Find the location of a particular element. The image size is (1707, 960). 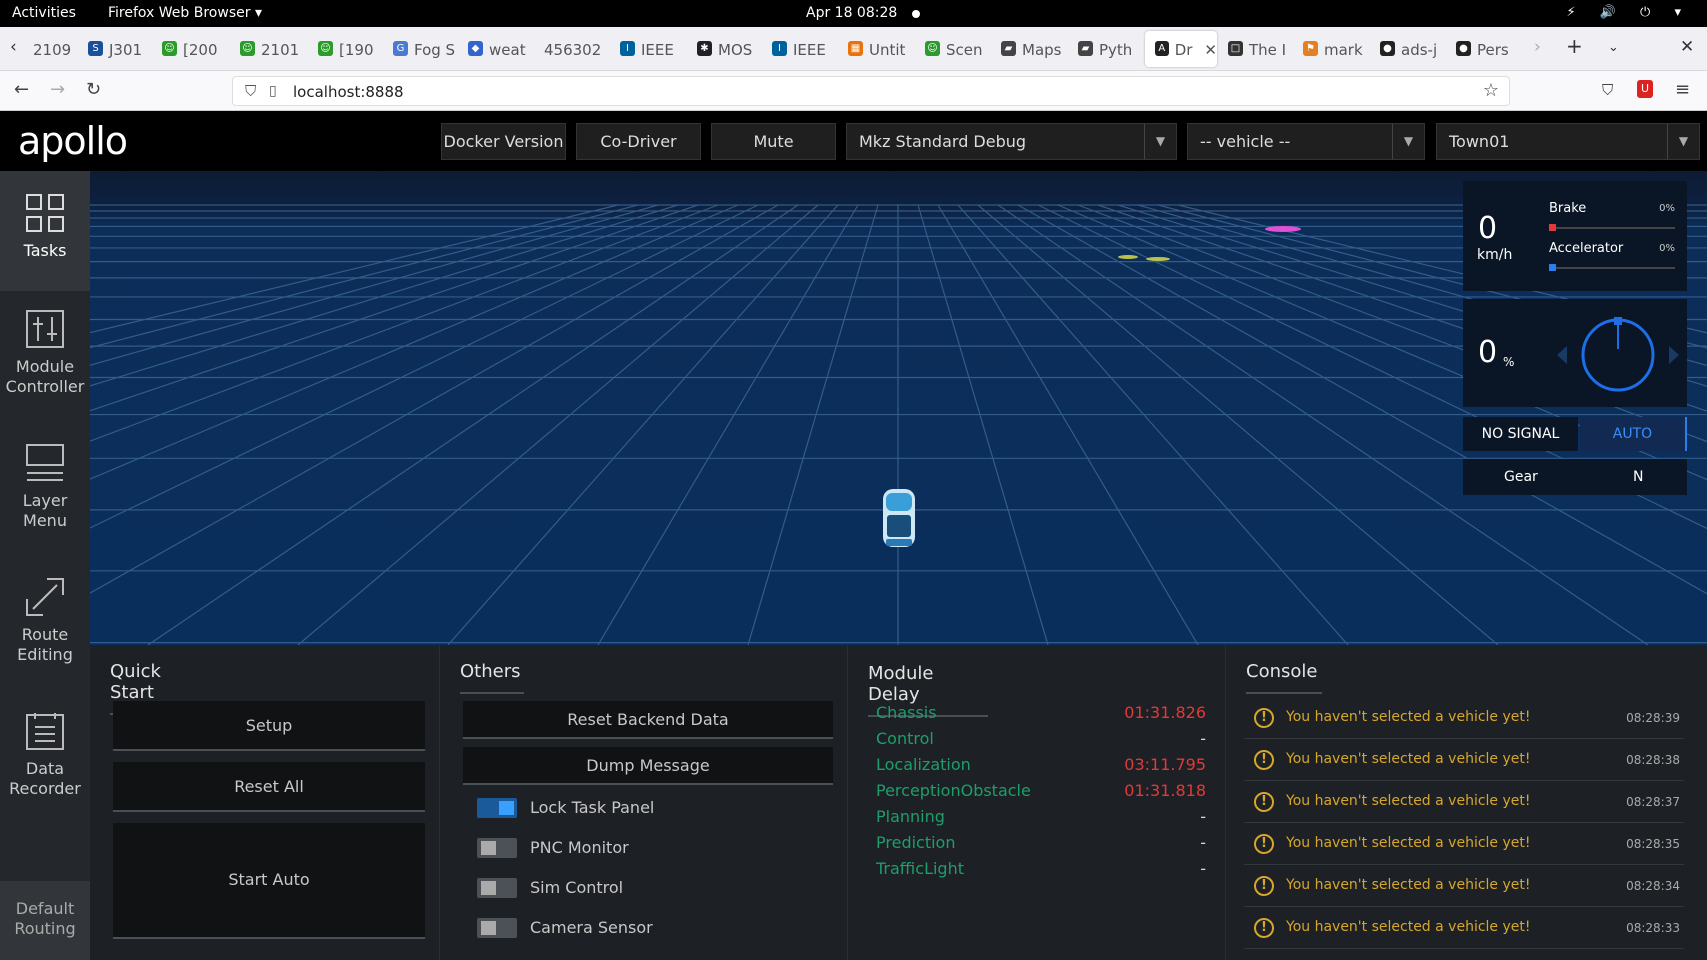

lock-task-panel-toggle is located at coordinates (497, 808).